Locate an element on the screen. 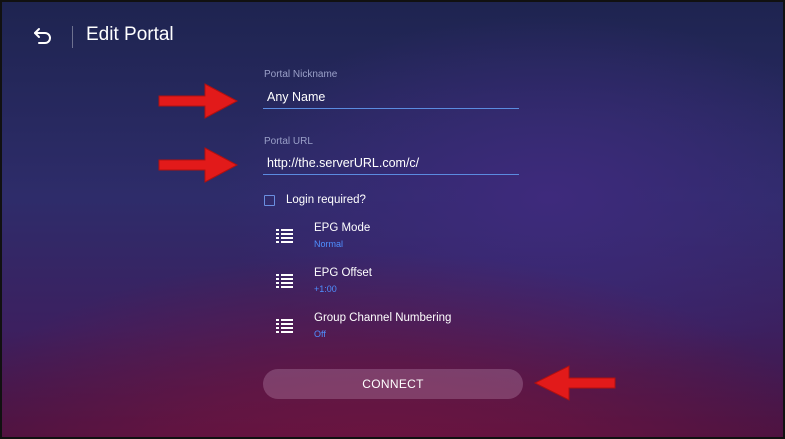 The height and width of the screenshot is (439, 785). login-required-checkbox is located at coordinates (269, 200).